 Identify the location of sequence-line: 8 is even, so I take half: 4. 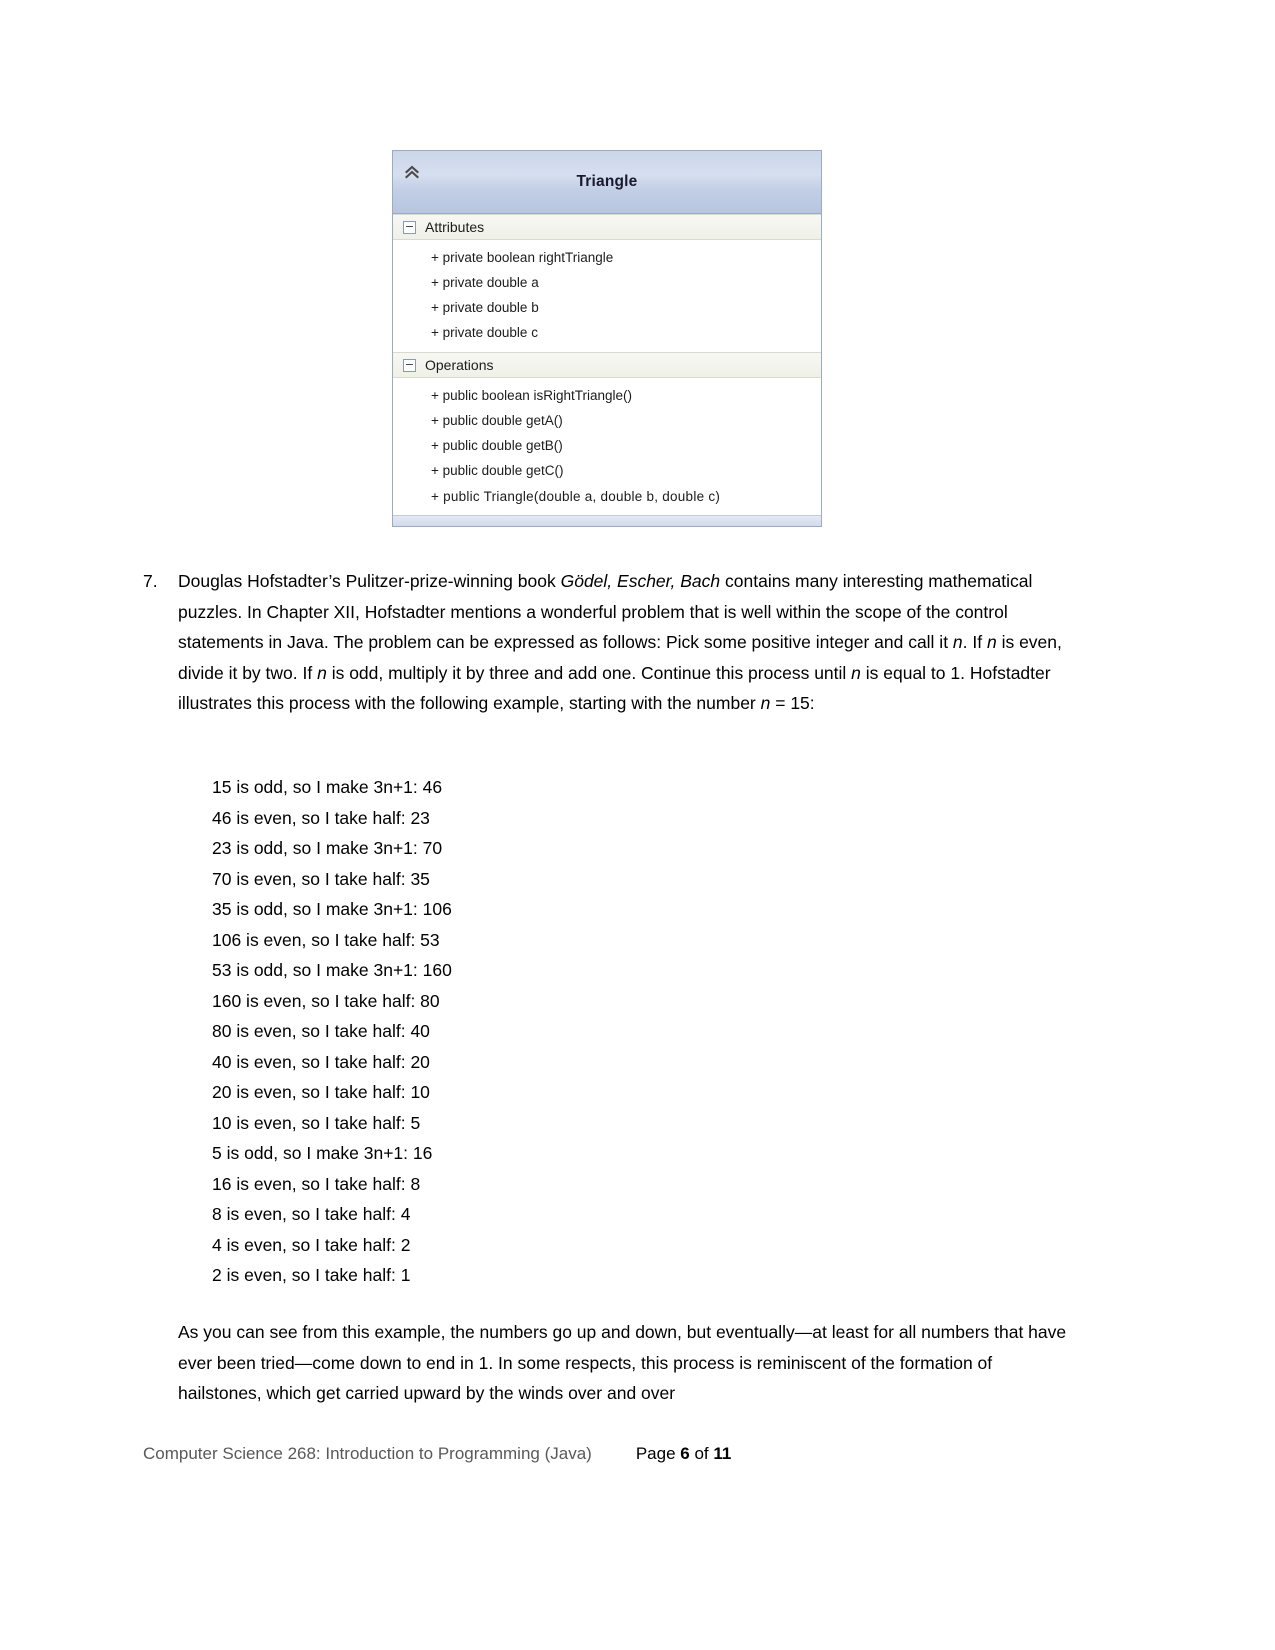
(311, 1214).